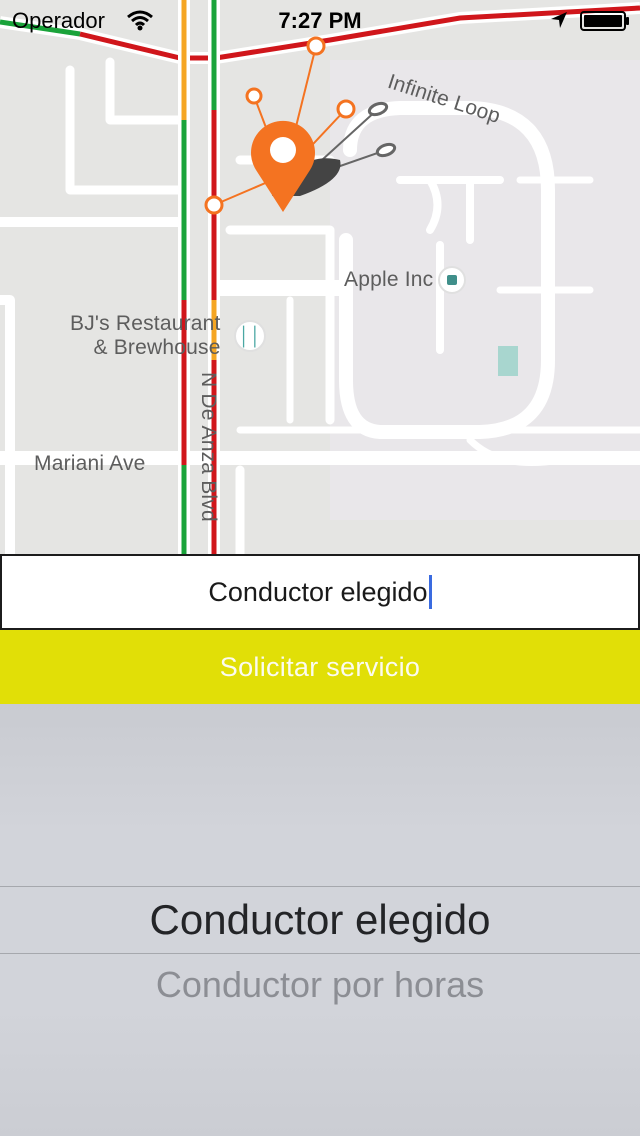  Describe the element at coordinates (389, 279) in the screenshot. I see `map-label-apple: Apple Inc` at that location.